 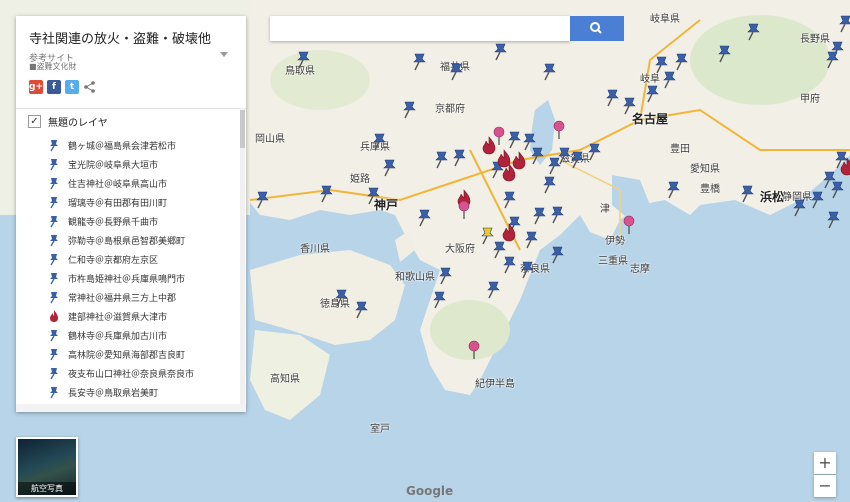 I want to click on list-item: 夜支布山口神社＠奈良県奈良市, so click(x=141, y=374).